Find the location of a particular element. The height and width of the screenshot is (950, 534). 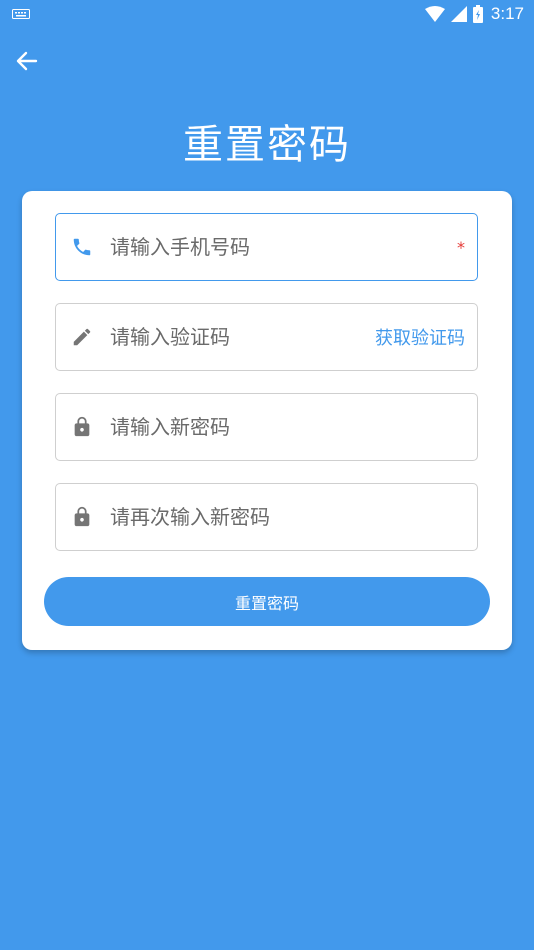

verification-code-field: 获取验证码 is located at coordinates (266, 337).